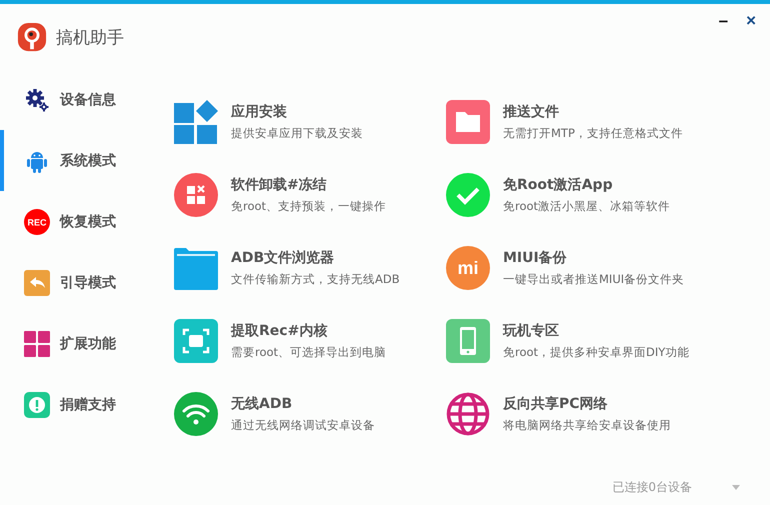 This screenshot has height=505, width=770. Describe the element at coordinates (308, 206) in the screenshot. I see `feature-description: 免root、支持预装，一键操作` at that location.